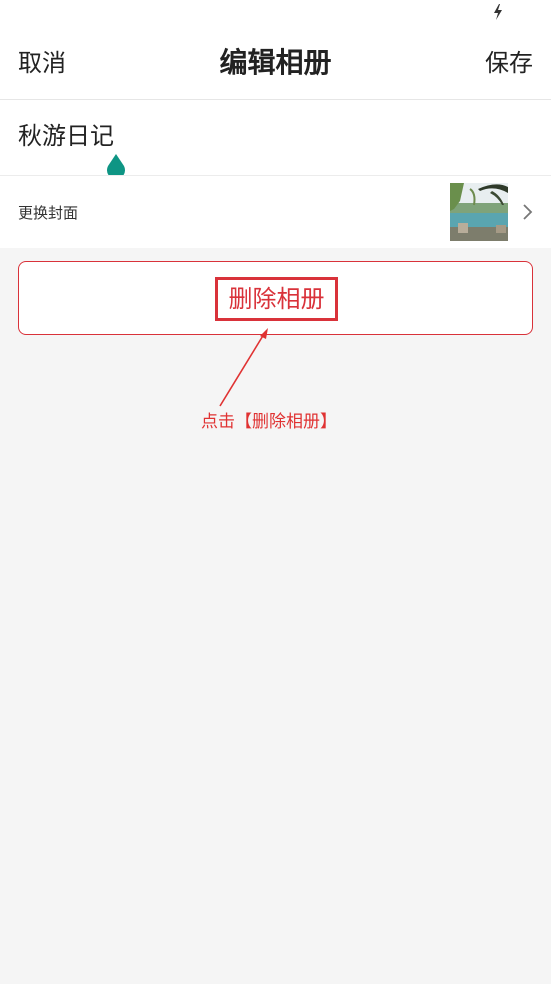 The width and height of the screenshot is (551, 984). I want to click on delete-album-label: 删除相册, so click(276, 299).